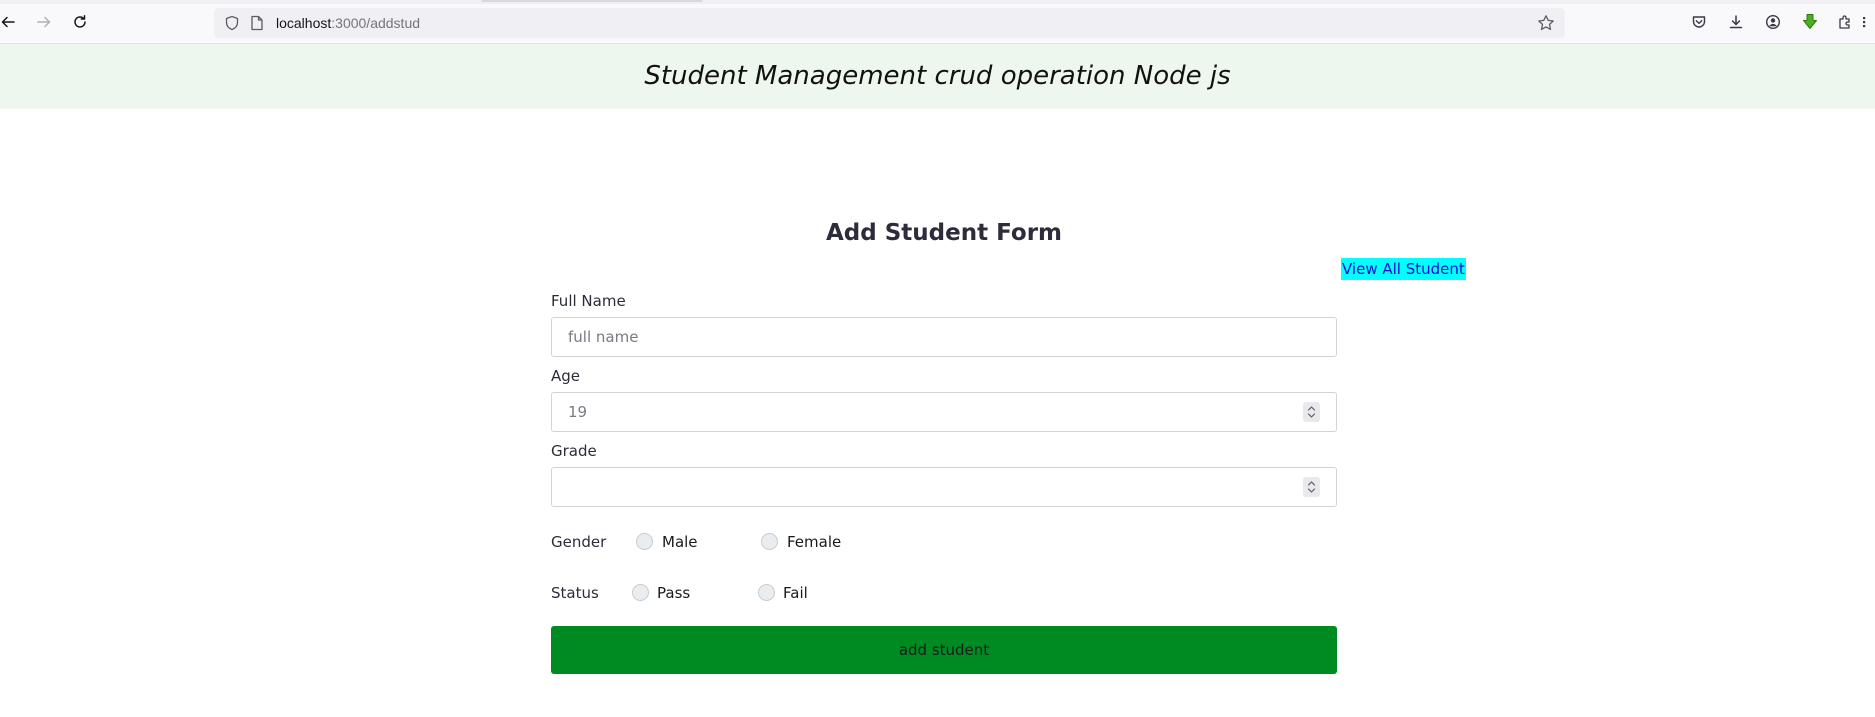 This screenshot has width=1875, height=717. I want to click on grade-field, so click(944, 487).